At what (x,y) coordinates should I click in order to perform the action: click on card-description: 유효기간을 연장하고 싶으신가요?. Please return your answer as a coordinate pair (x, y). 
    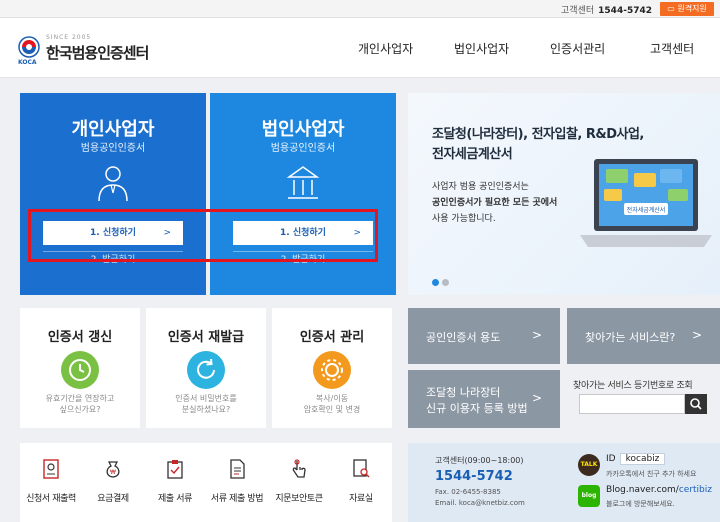
    Looking at the image, I should click on (80, 404).